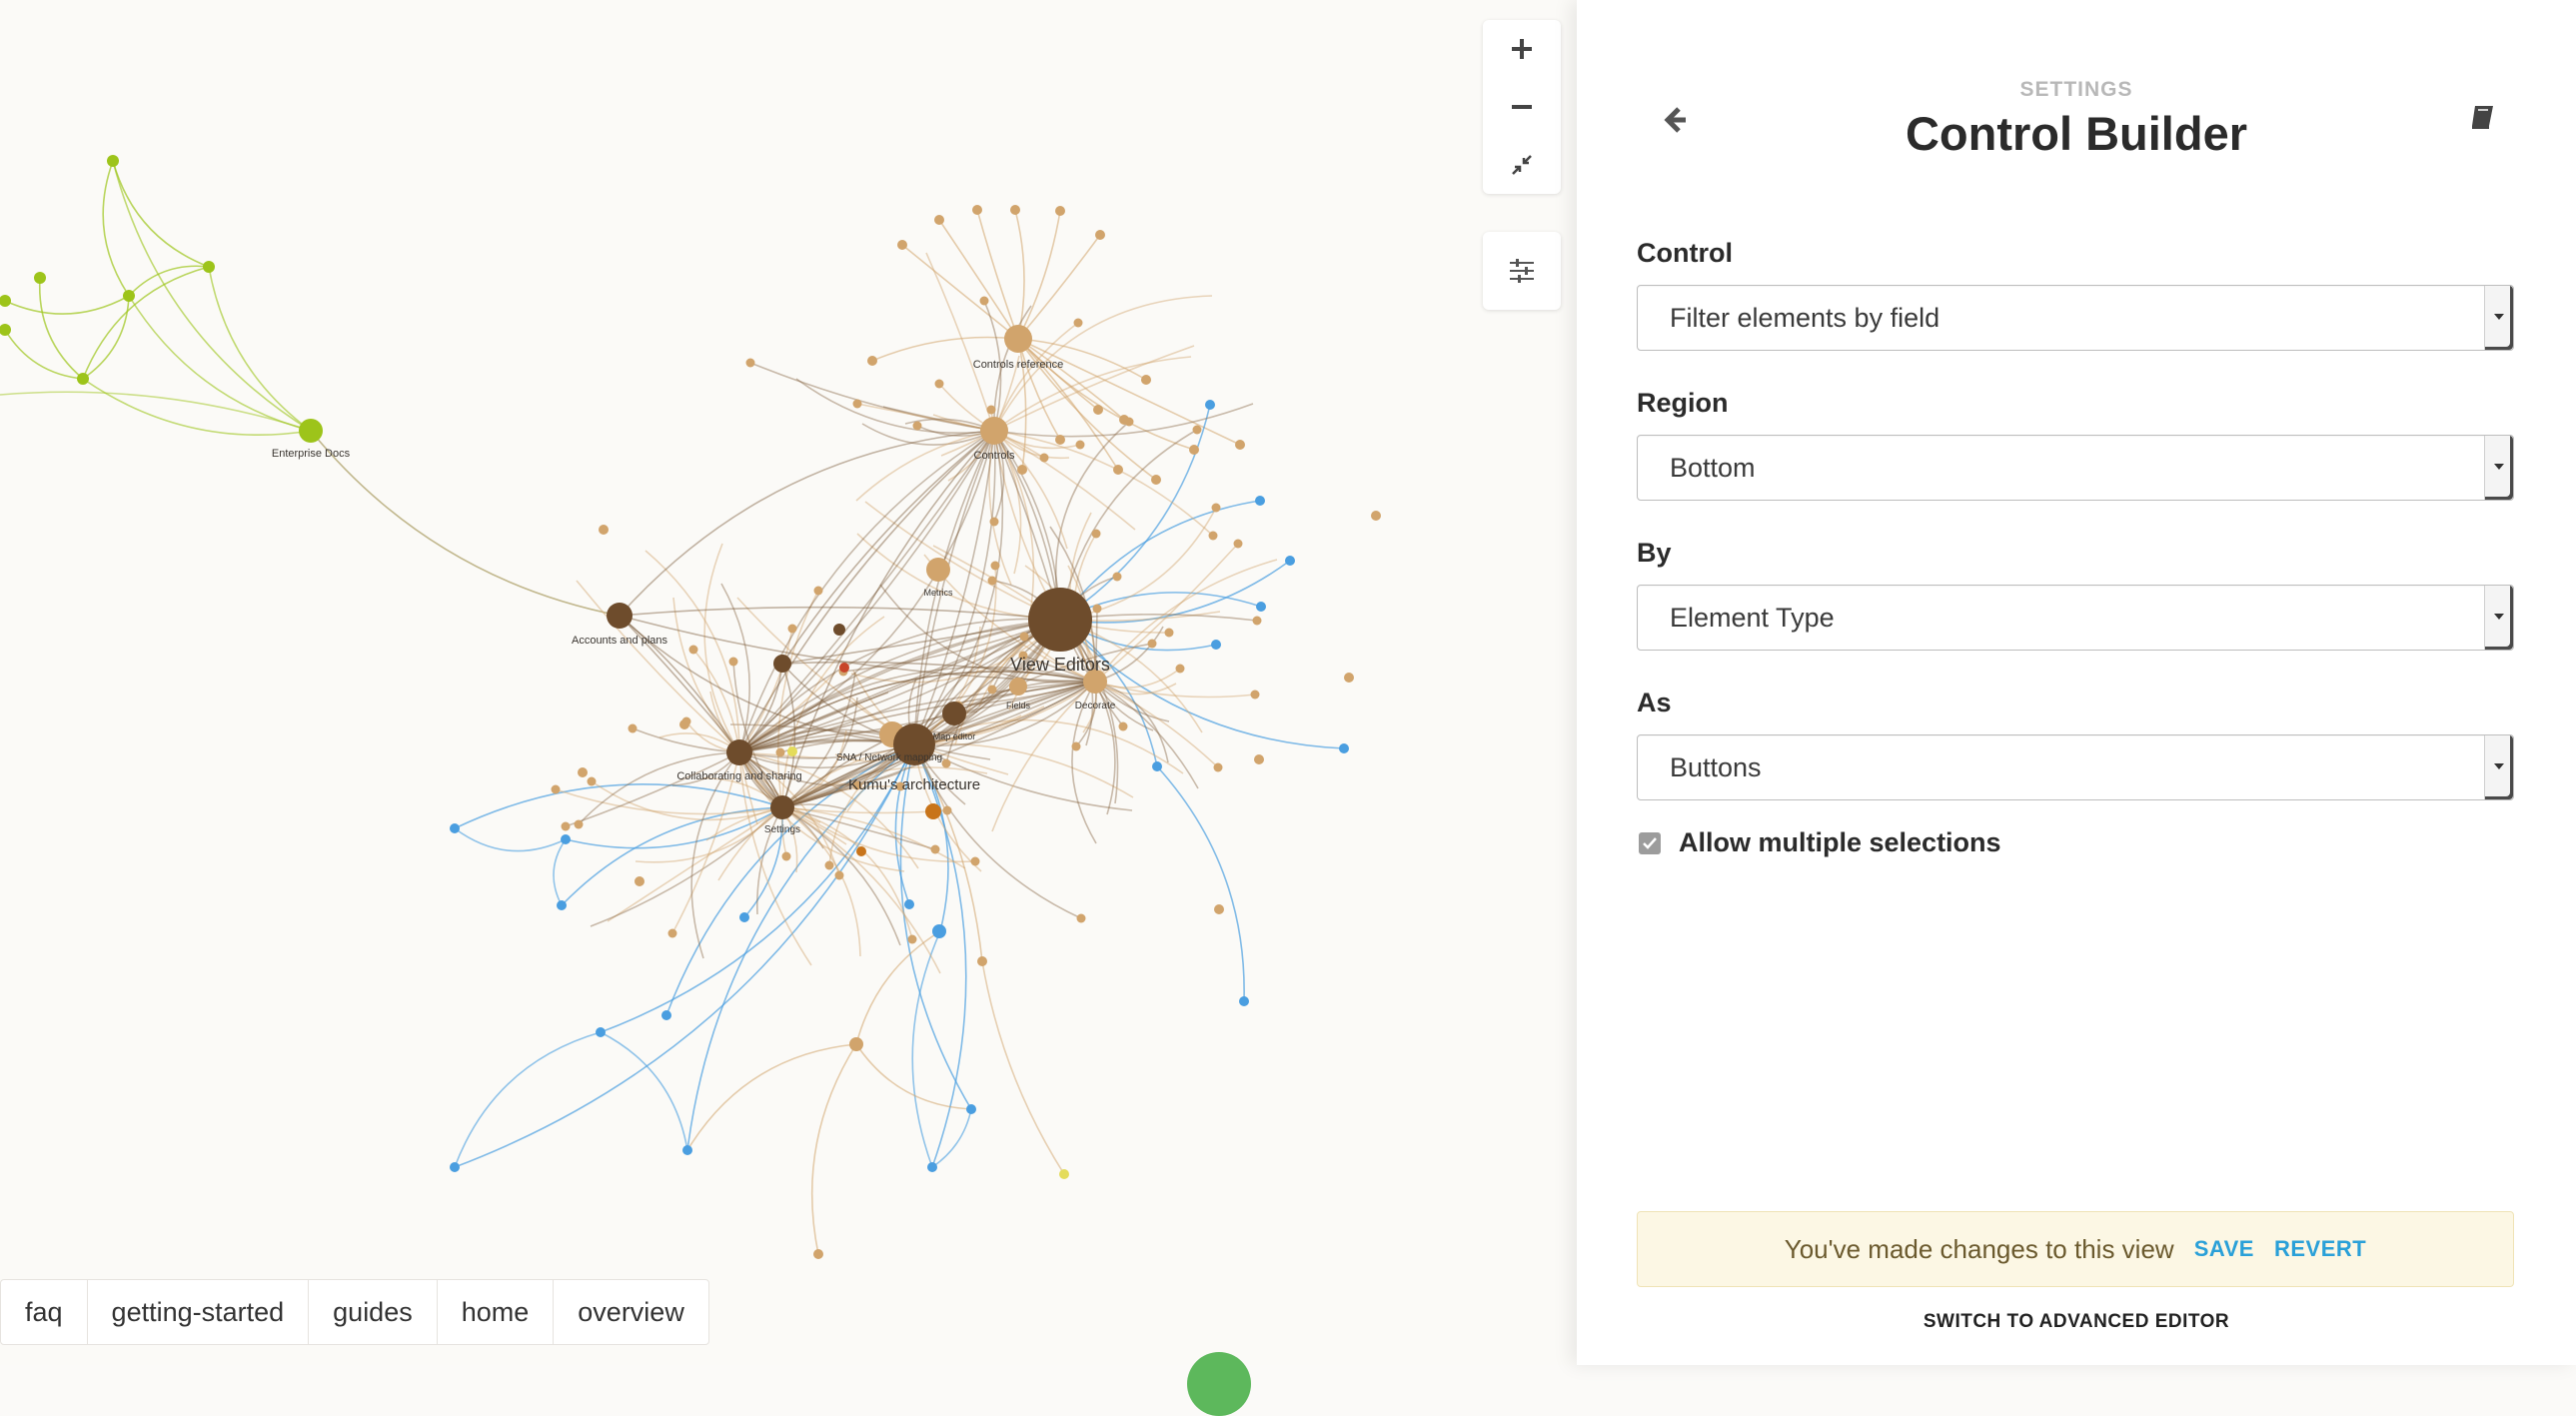 The width and height of the screenshot is (2576, 1416). Describe the element at coordinates (739, 752) in the screenshot. I see `node-collaborating-and-sharing` at that location.